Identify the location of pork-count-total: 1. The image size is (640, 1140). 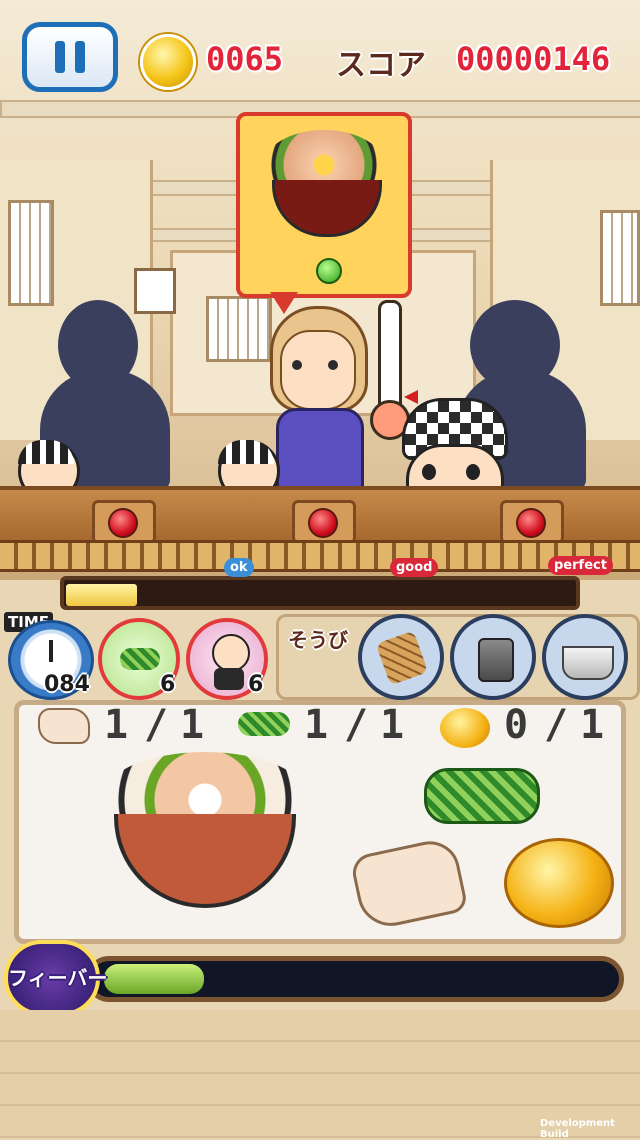
(192, 725).